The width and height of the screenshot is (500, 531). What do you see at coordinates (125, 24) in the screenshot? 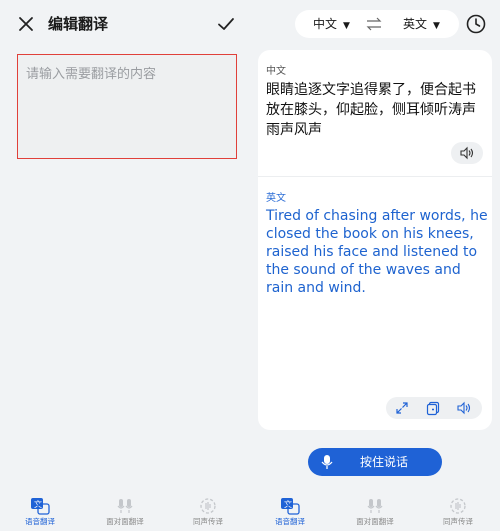
I see `edit-header: 编辑翻译` at bounding box center [125, 24].